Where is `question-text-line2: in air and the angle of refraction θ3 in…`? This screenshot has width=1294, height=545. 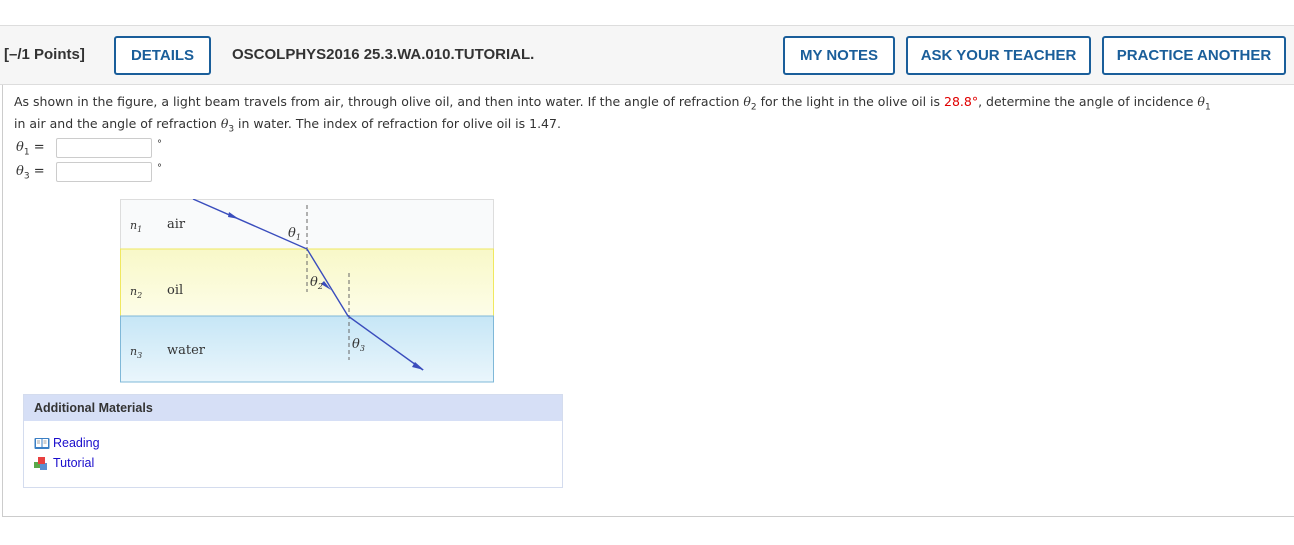
question-text-line2: in air and the angle of refraction θ3 in… is located at coordinates (287, 125).